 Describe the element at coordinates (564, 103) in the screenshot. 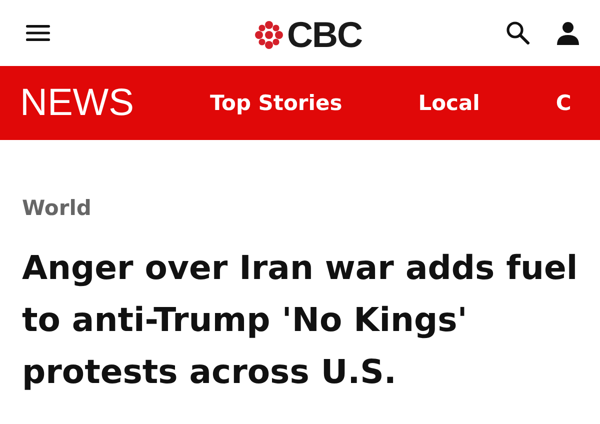

I see `nav-tab: C` at that location.